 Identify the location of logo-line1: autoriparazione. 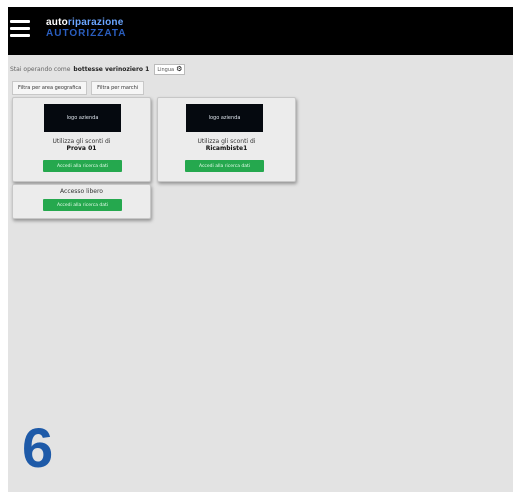
(85, 22).